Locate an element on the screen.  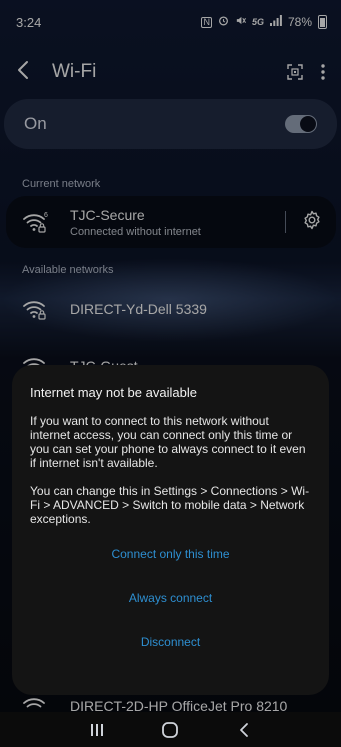
disconnect-button: Disconnect is located at coordinates (170, 642).